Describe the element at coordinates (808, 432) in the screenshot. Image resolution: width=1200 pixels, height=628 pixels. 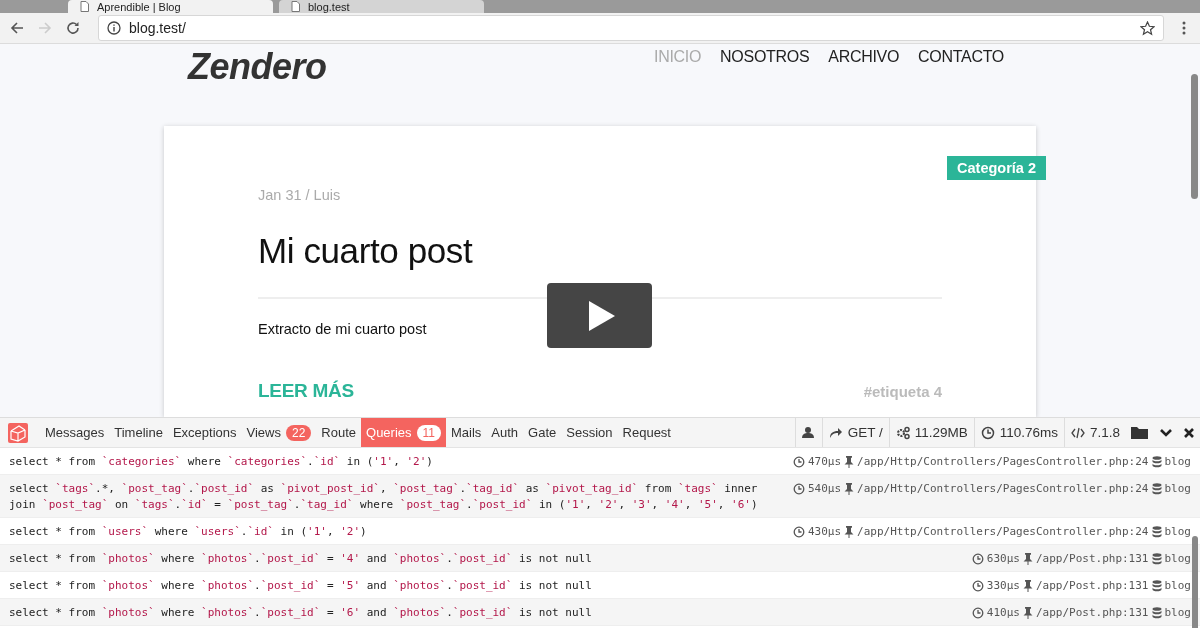
I see `user-icon` at that location.